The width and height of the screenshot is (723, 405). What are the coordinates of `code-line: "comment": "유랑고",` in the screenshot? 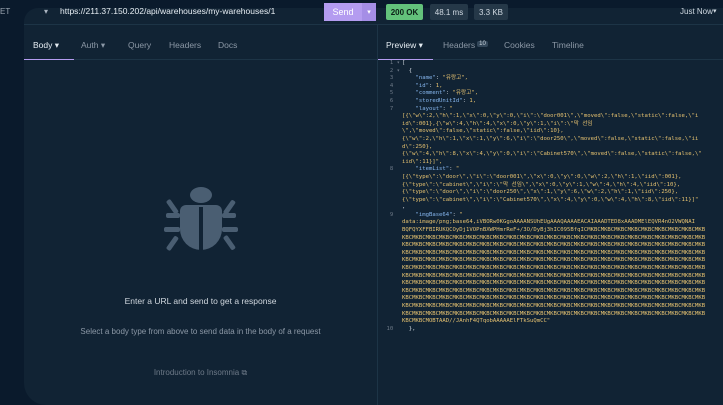 It's located at (447, 93).